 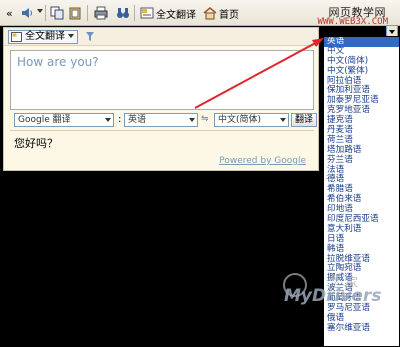 I want to click on panel-header: 全文翻译, so click(x=161, y=37).